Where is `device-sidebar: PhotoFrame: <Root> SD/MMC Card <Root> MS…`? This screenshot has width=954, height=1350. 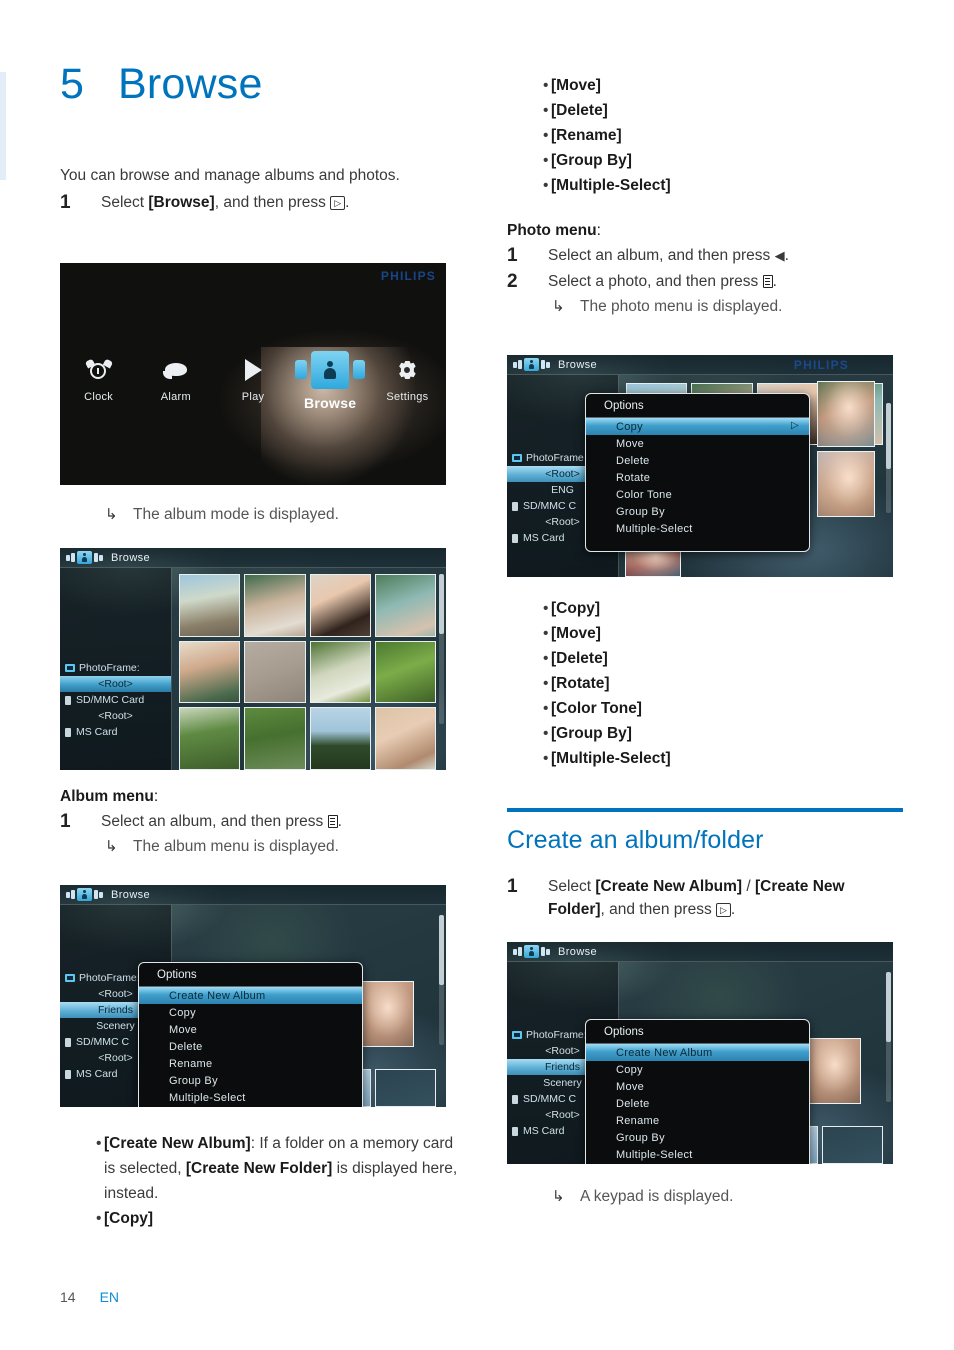 device-sidebar: PhotoFrame: <Root> SD/MMC Card <Root> MS… is located at coordinates (116, 669).